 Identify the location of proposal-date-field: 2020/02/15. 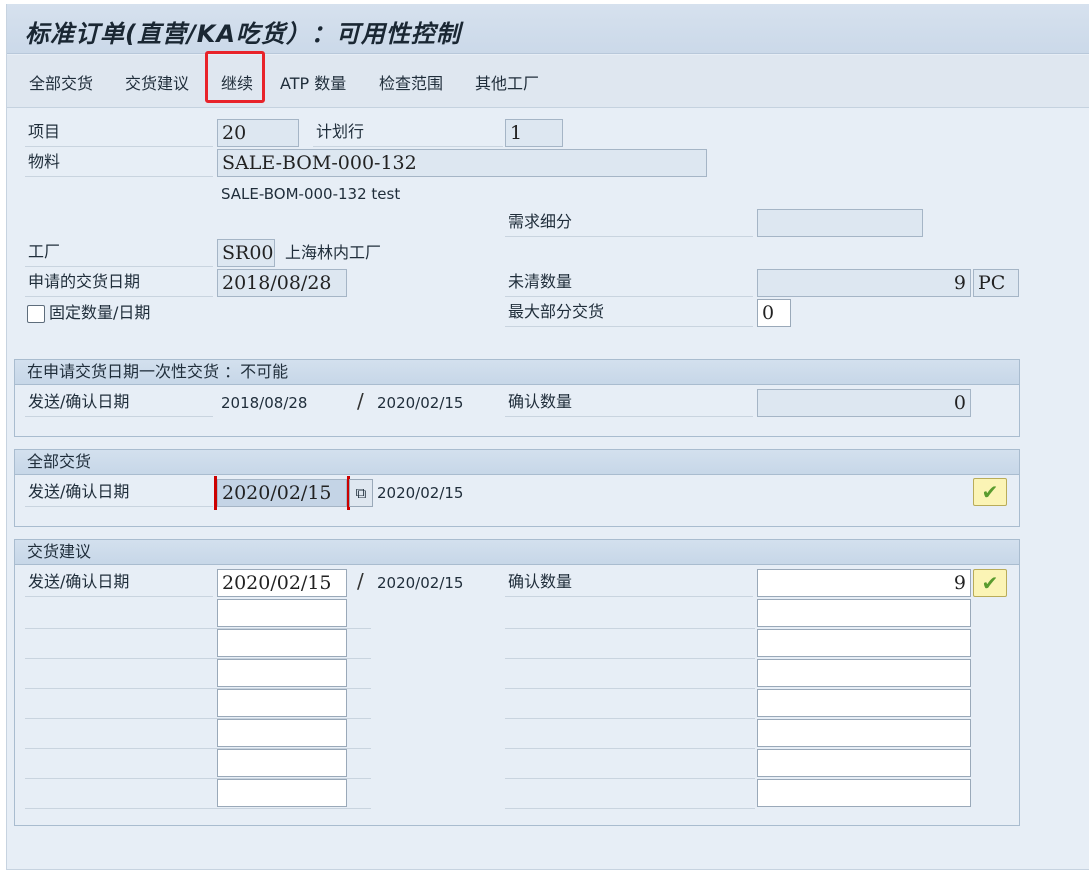
(282, 583).